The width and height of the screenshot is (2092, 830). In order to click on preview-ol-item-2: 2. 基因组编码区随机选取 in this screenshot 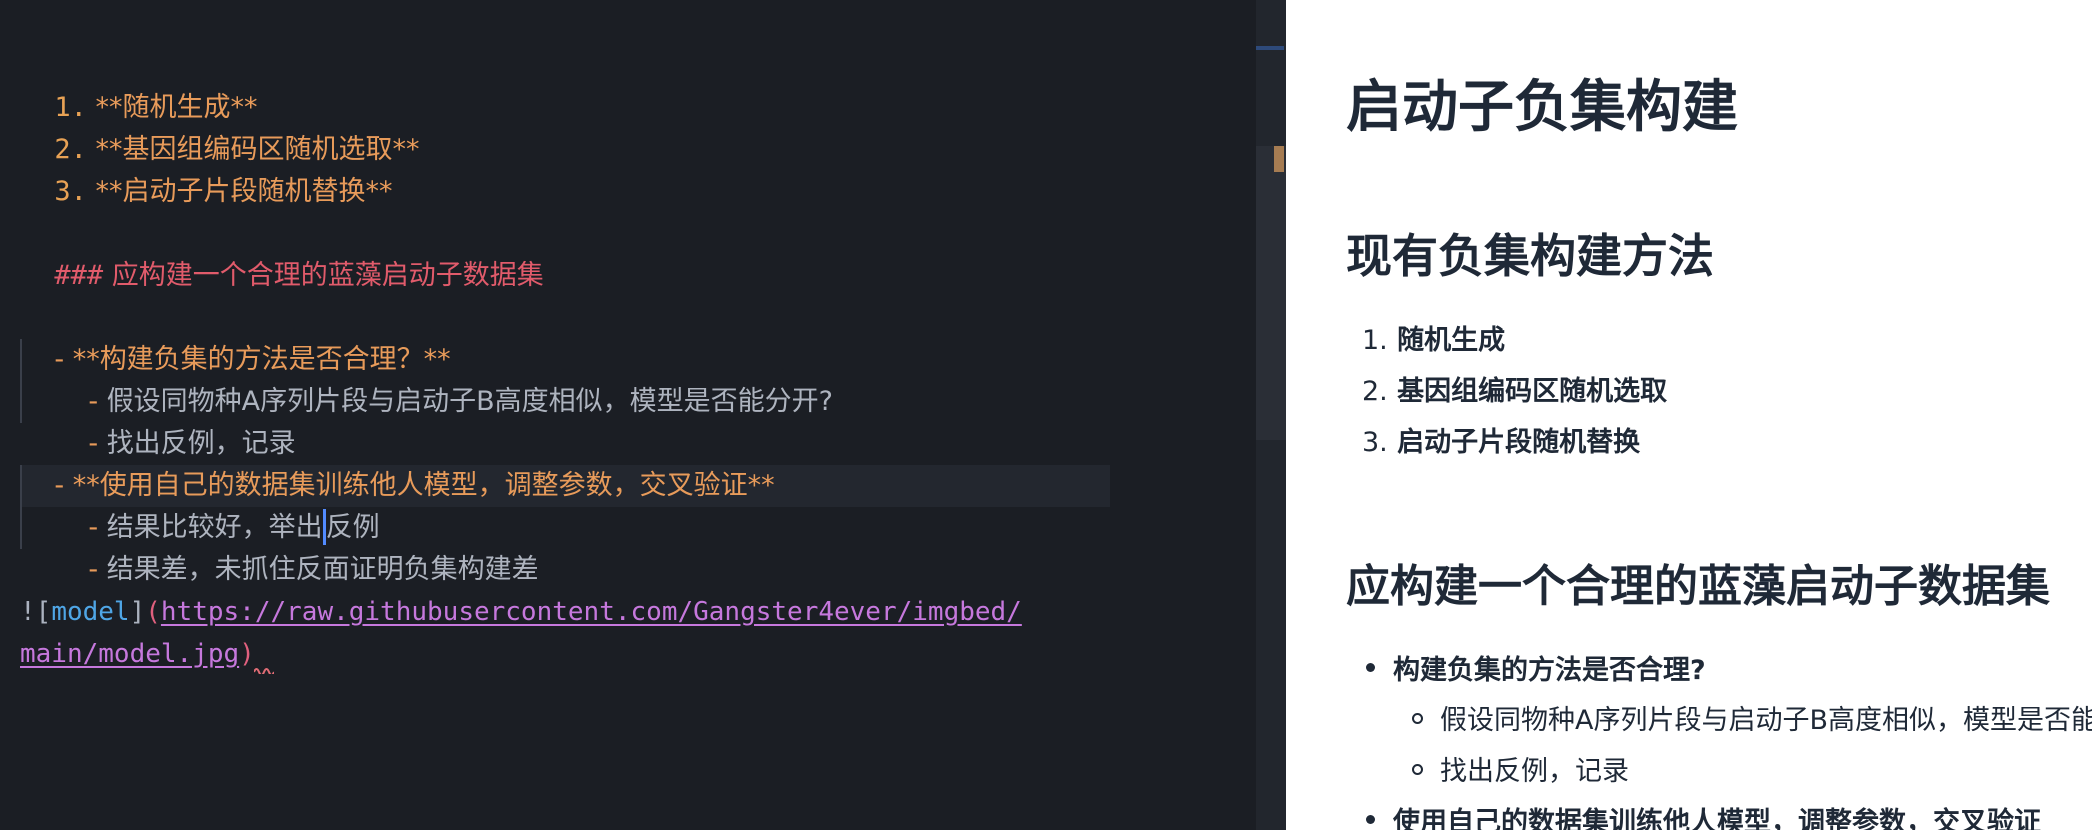, I will do `click(1514, 388)`.